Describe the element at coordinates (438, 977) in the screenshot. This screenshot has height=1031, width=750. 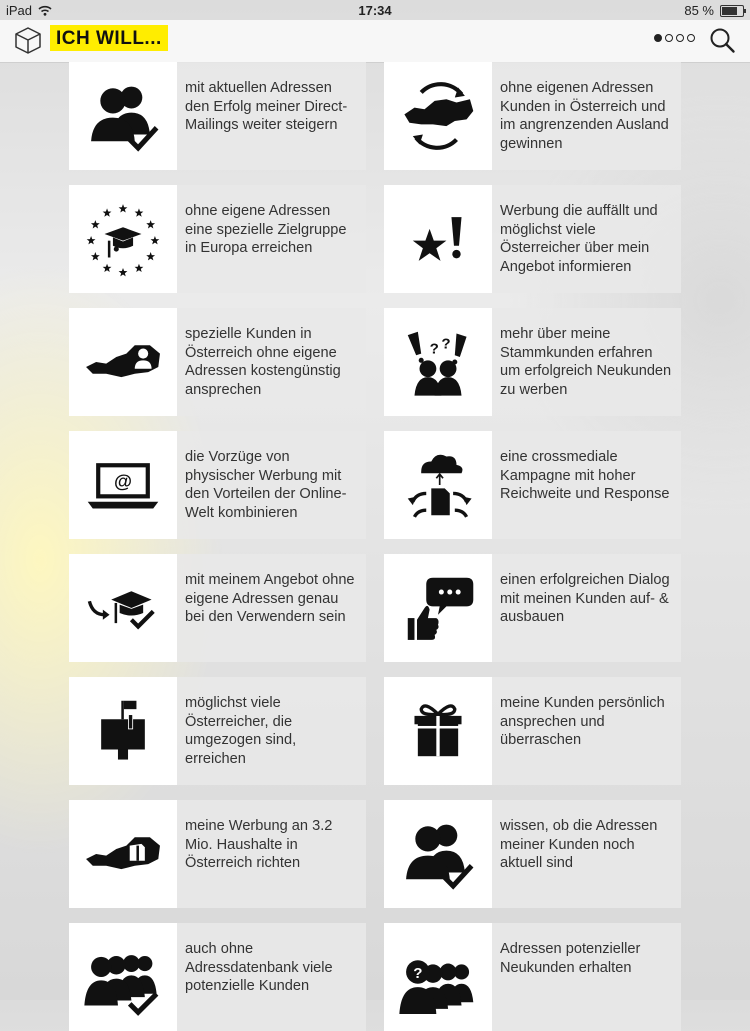
I see `crowd-question-icon: ?` at that location.